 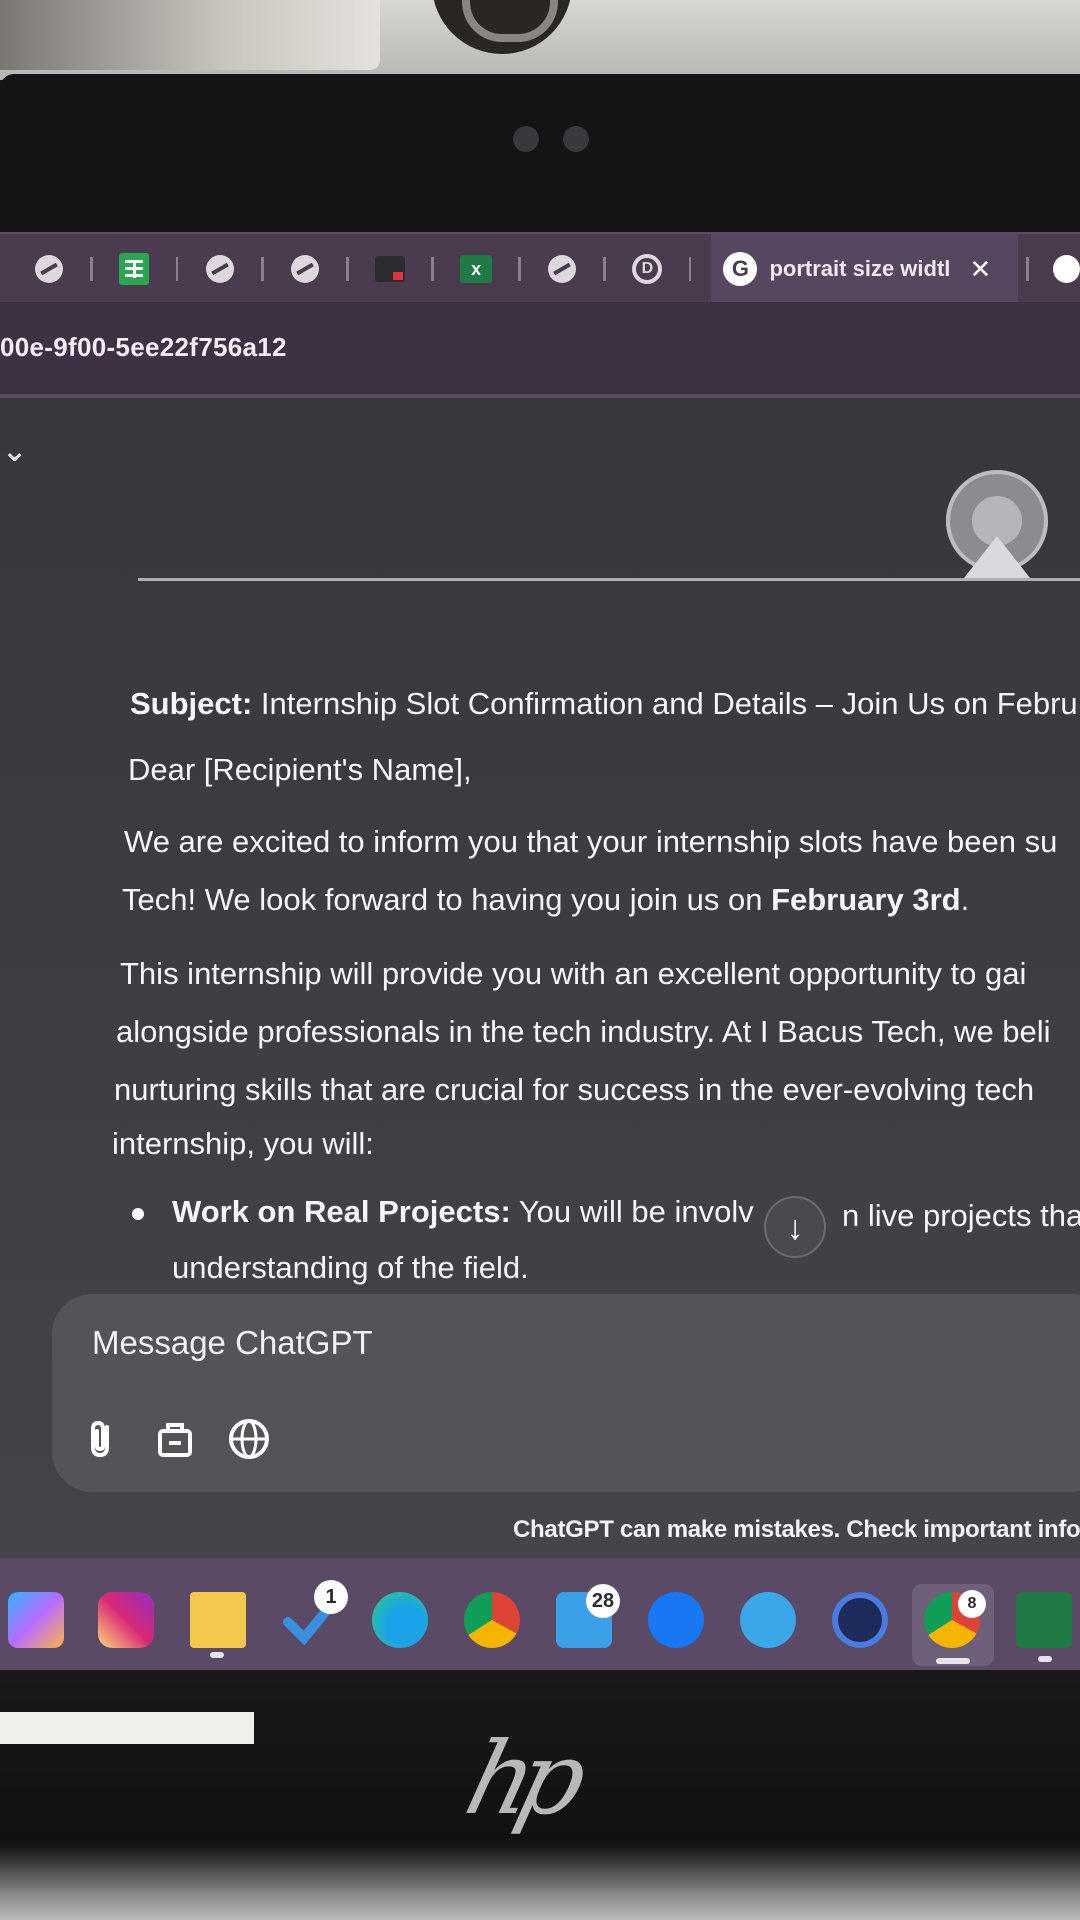 I want to click on user-avatar, so click(x=997, y=524).